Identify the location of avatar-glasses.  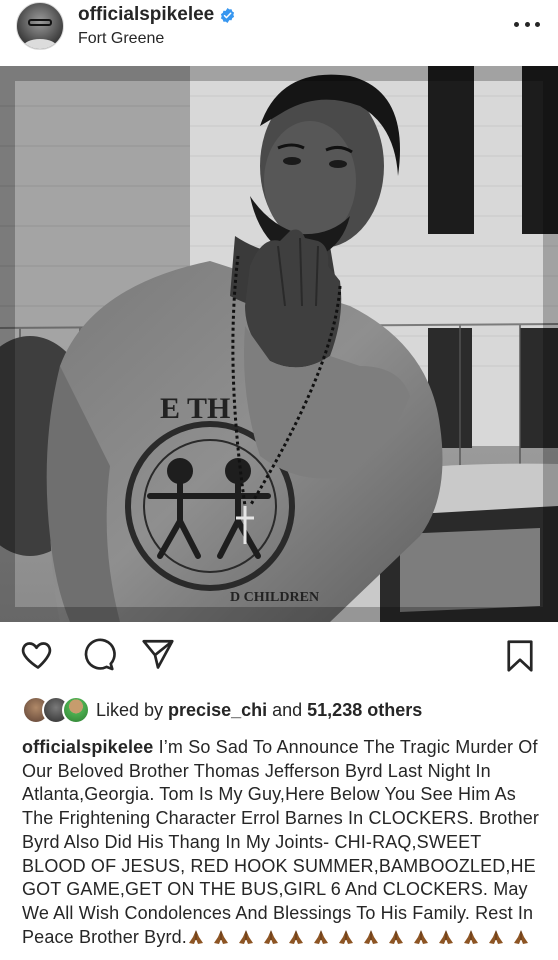
(40, 22).